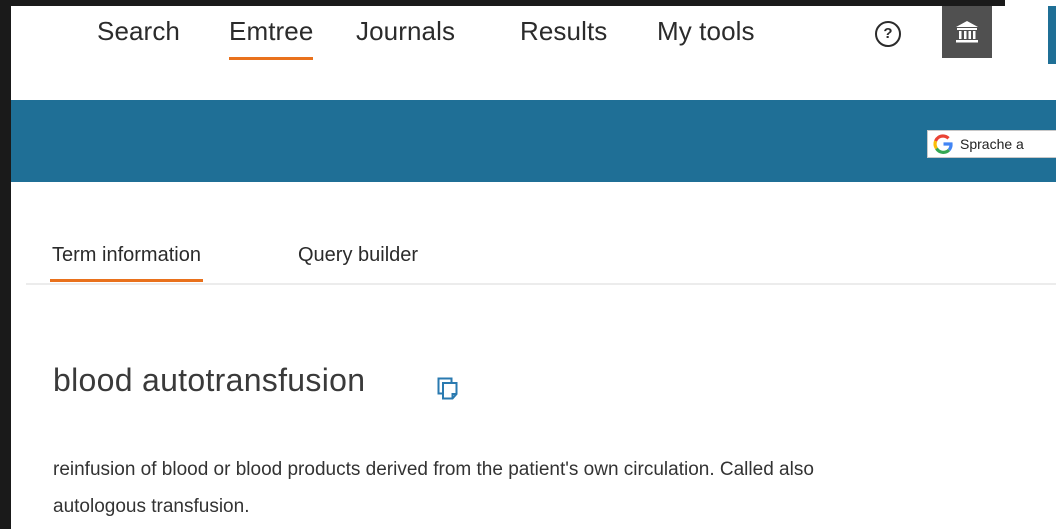  Describe the element at coordinates (138, 31) in the screenshot. I see `nav-search: Search` at that location.